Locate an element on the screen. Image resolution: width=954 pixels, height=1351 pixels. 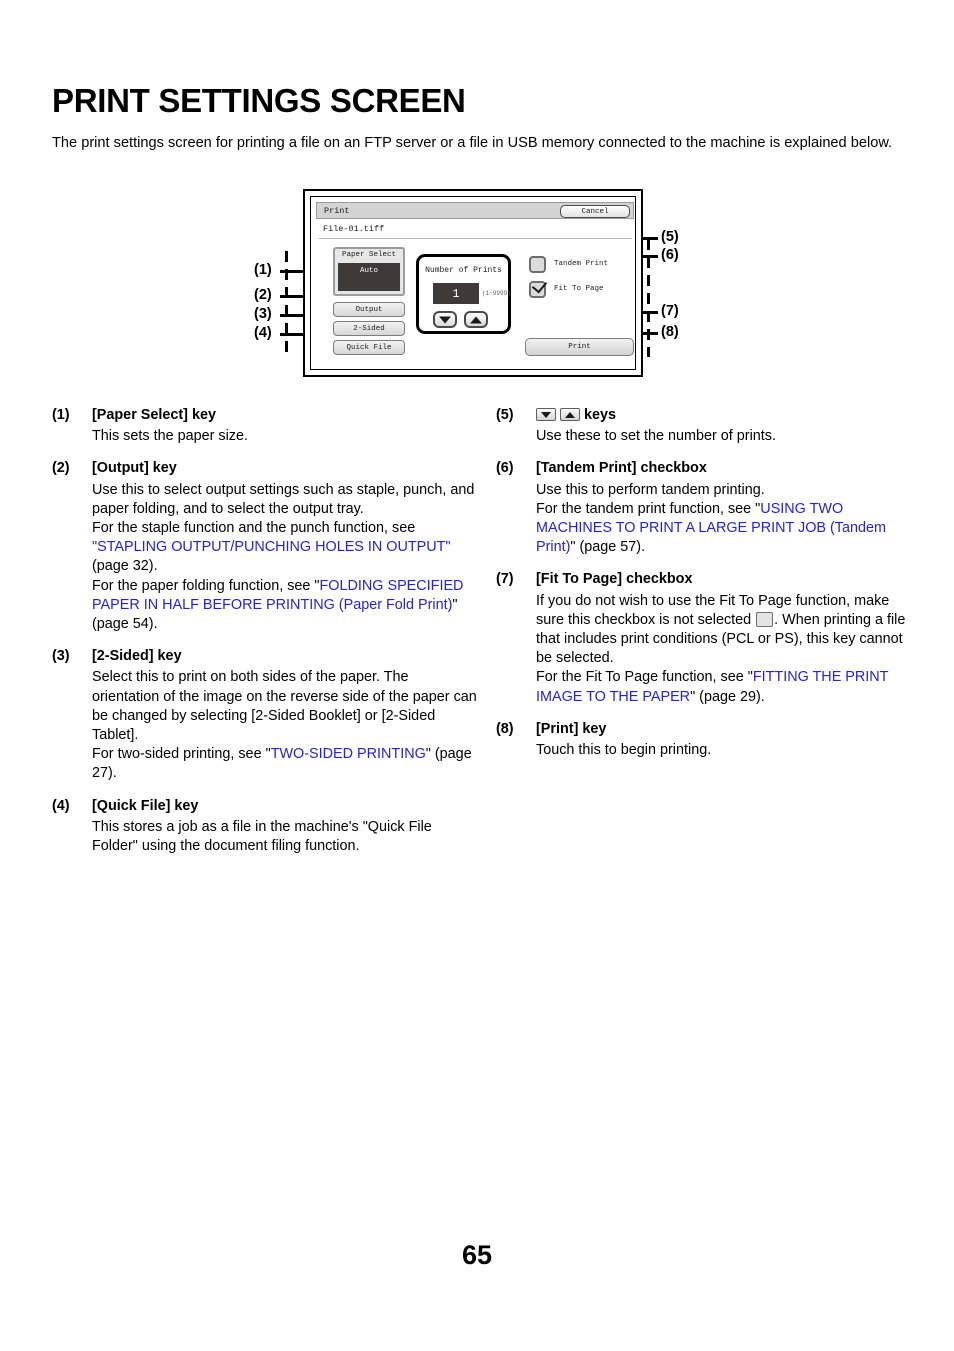
tandem-print-row: Tandem Print is located at coordinates (584, 266).